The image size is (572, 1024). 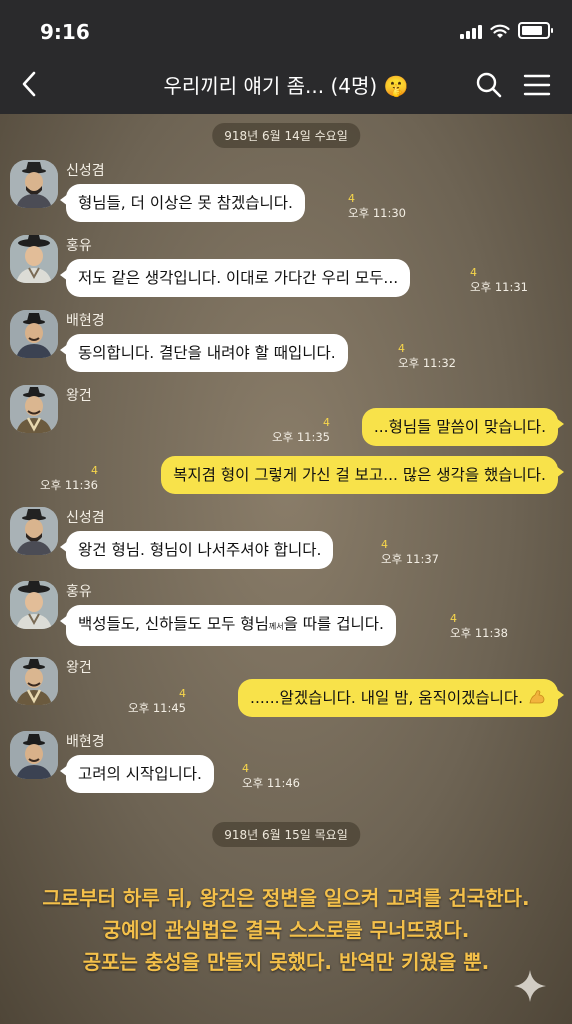 What do you see at coordinates (387, 698) in the screenshot?
I see `message-text: ......알겠습니다. 내일 밤, 움직이겠습니다.` at bounding box center [387, 698].